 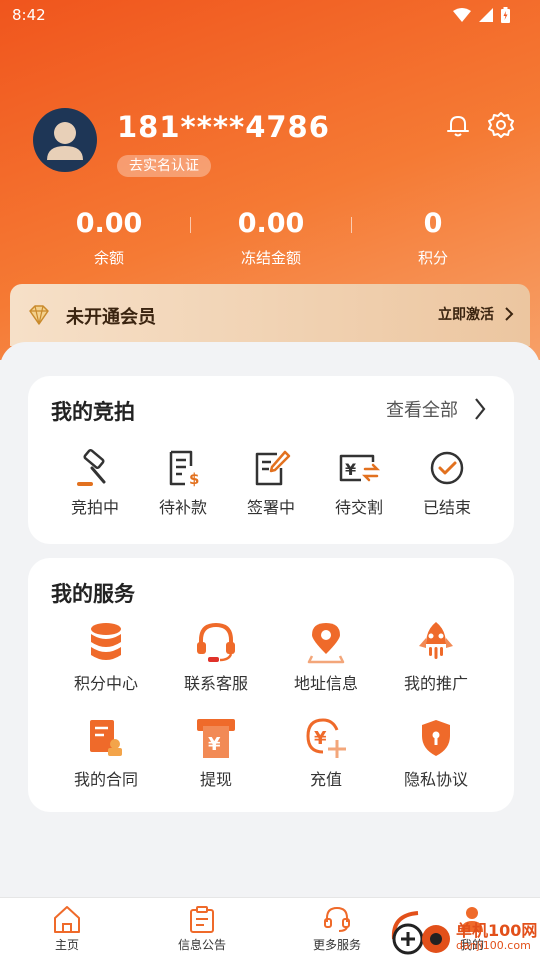 I want to click on item-label: 已结束, so click(x=446, y=507).